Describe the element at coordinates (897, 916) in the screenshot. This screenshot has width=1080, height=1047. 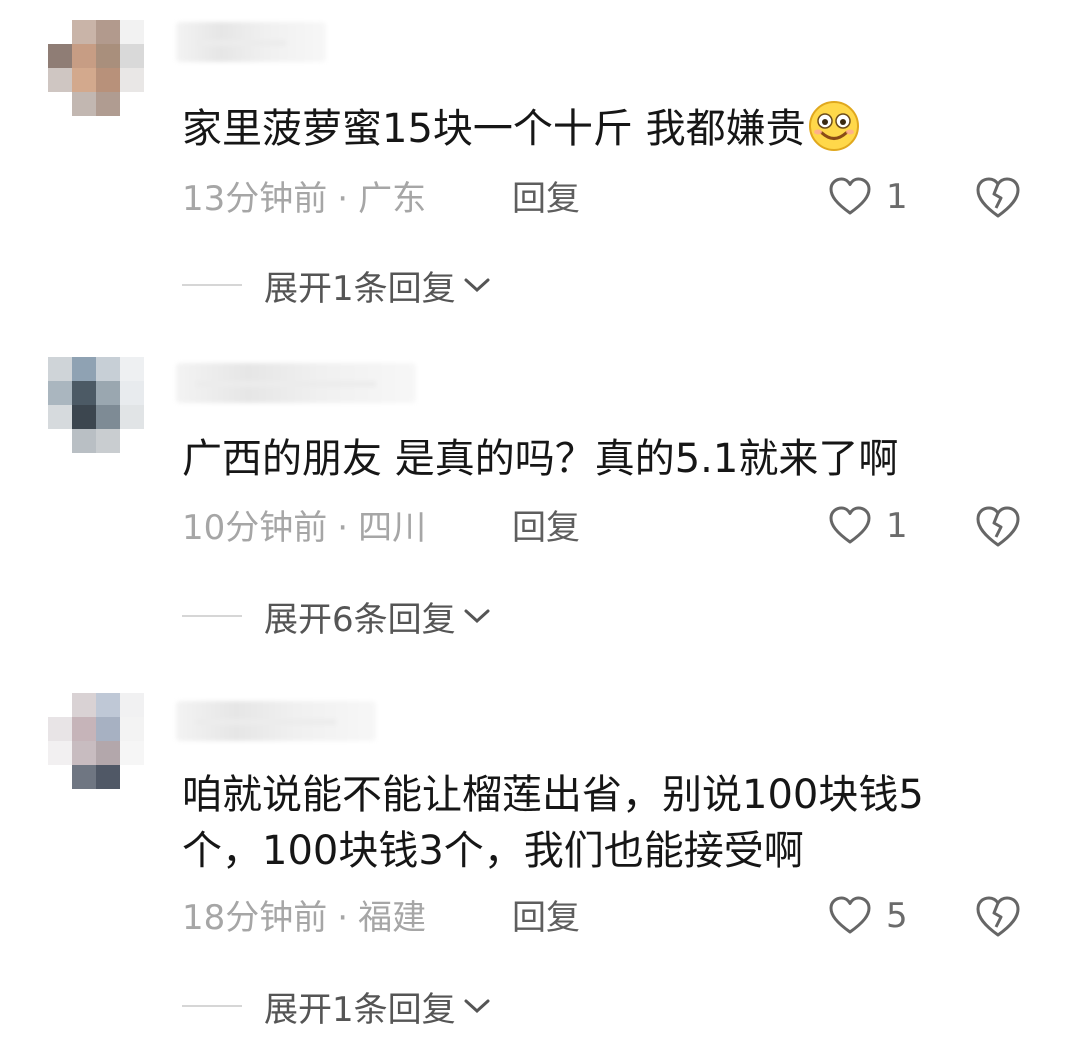
I see `like-count: 5` at that location.